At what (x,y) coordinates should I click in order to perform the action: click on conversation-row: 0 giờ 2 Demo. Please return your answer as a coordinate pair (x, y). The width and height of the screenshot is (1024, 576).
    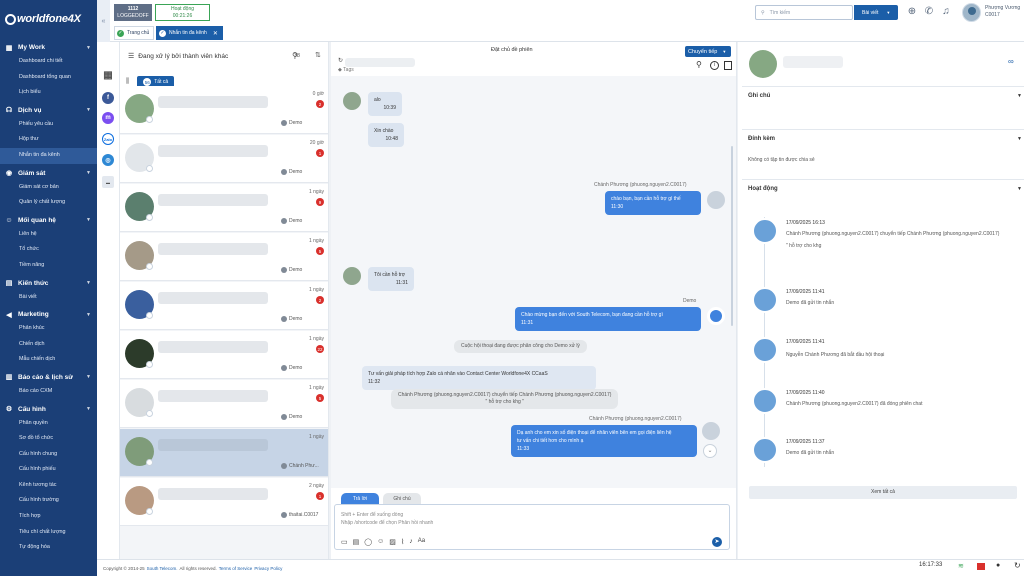
    Looking at the image, I should click on (224, 110).